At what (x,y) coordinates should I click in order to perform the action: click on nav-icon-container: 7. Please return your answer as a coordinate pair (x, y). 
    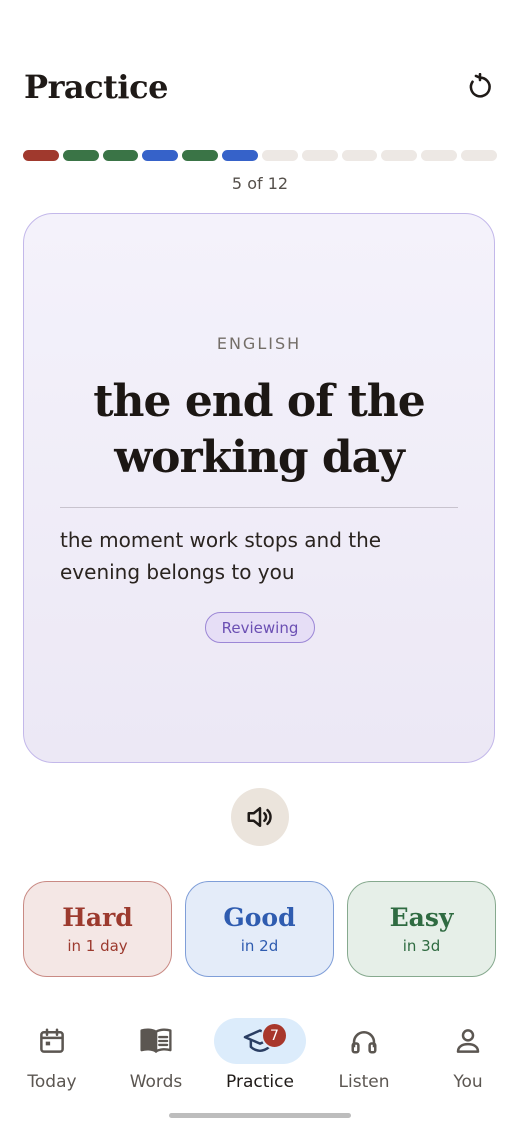
    Looking at the image, I should click on (260, 1041).